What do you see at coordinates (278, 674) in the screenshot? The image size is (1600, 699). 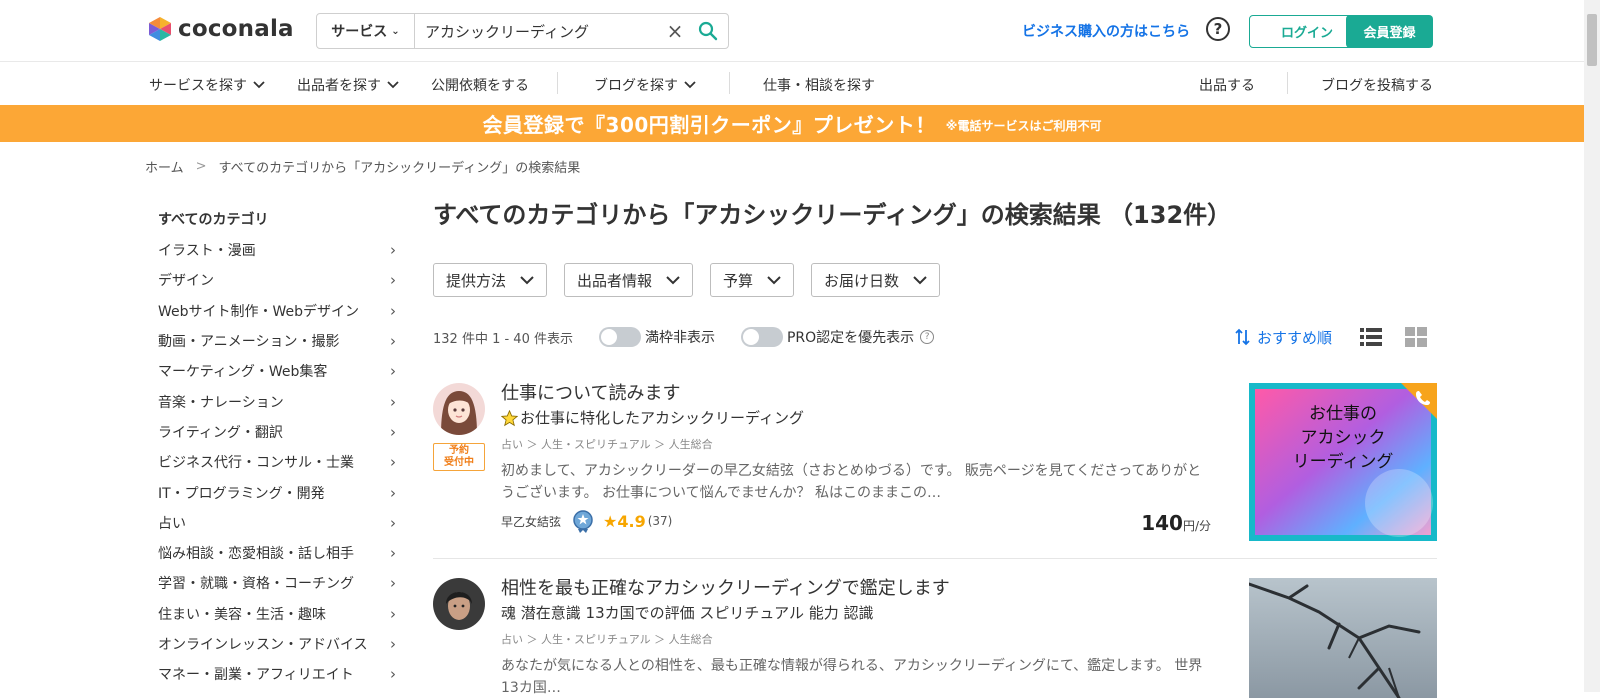 I see `sidebar-category-item: マネー・副業・アフィリエイト ›` at bounding box center [278, 674].